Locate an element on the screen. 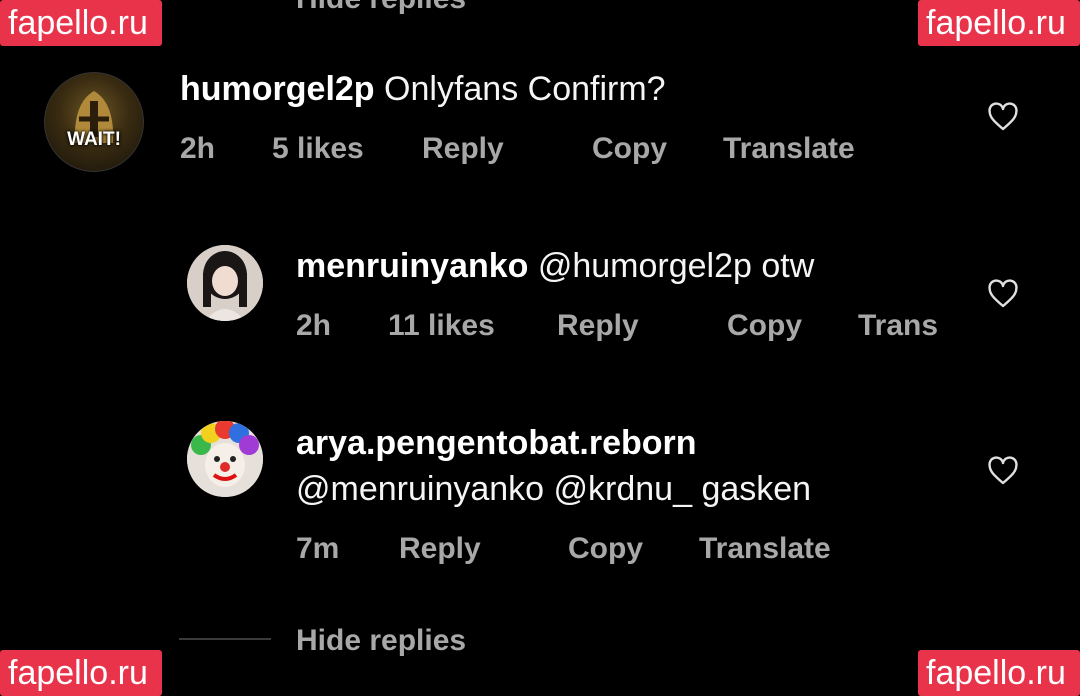 The height and width of the screenshot is (696, 1080). username: menruinyanko is located at coordinates (412, 266).